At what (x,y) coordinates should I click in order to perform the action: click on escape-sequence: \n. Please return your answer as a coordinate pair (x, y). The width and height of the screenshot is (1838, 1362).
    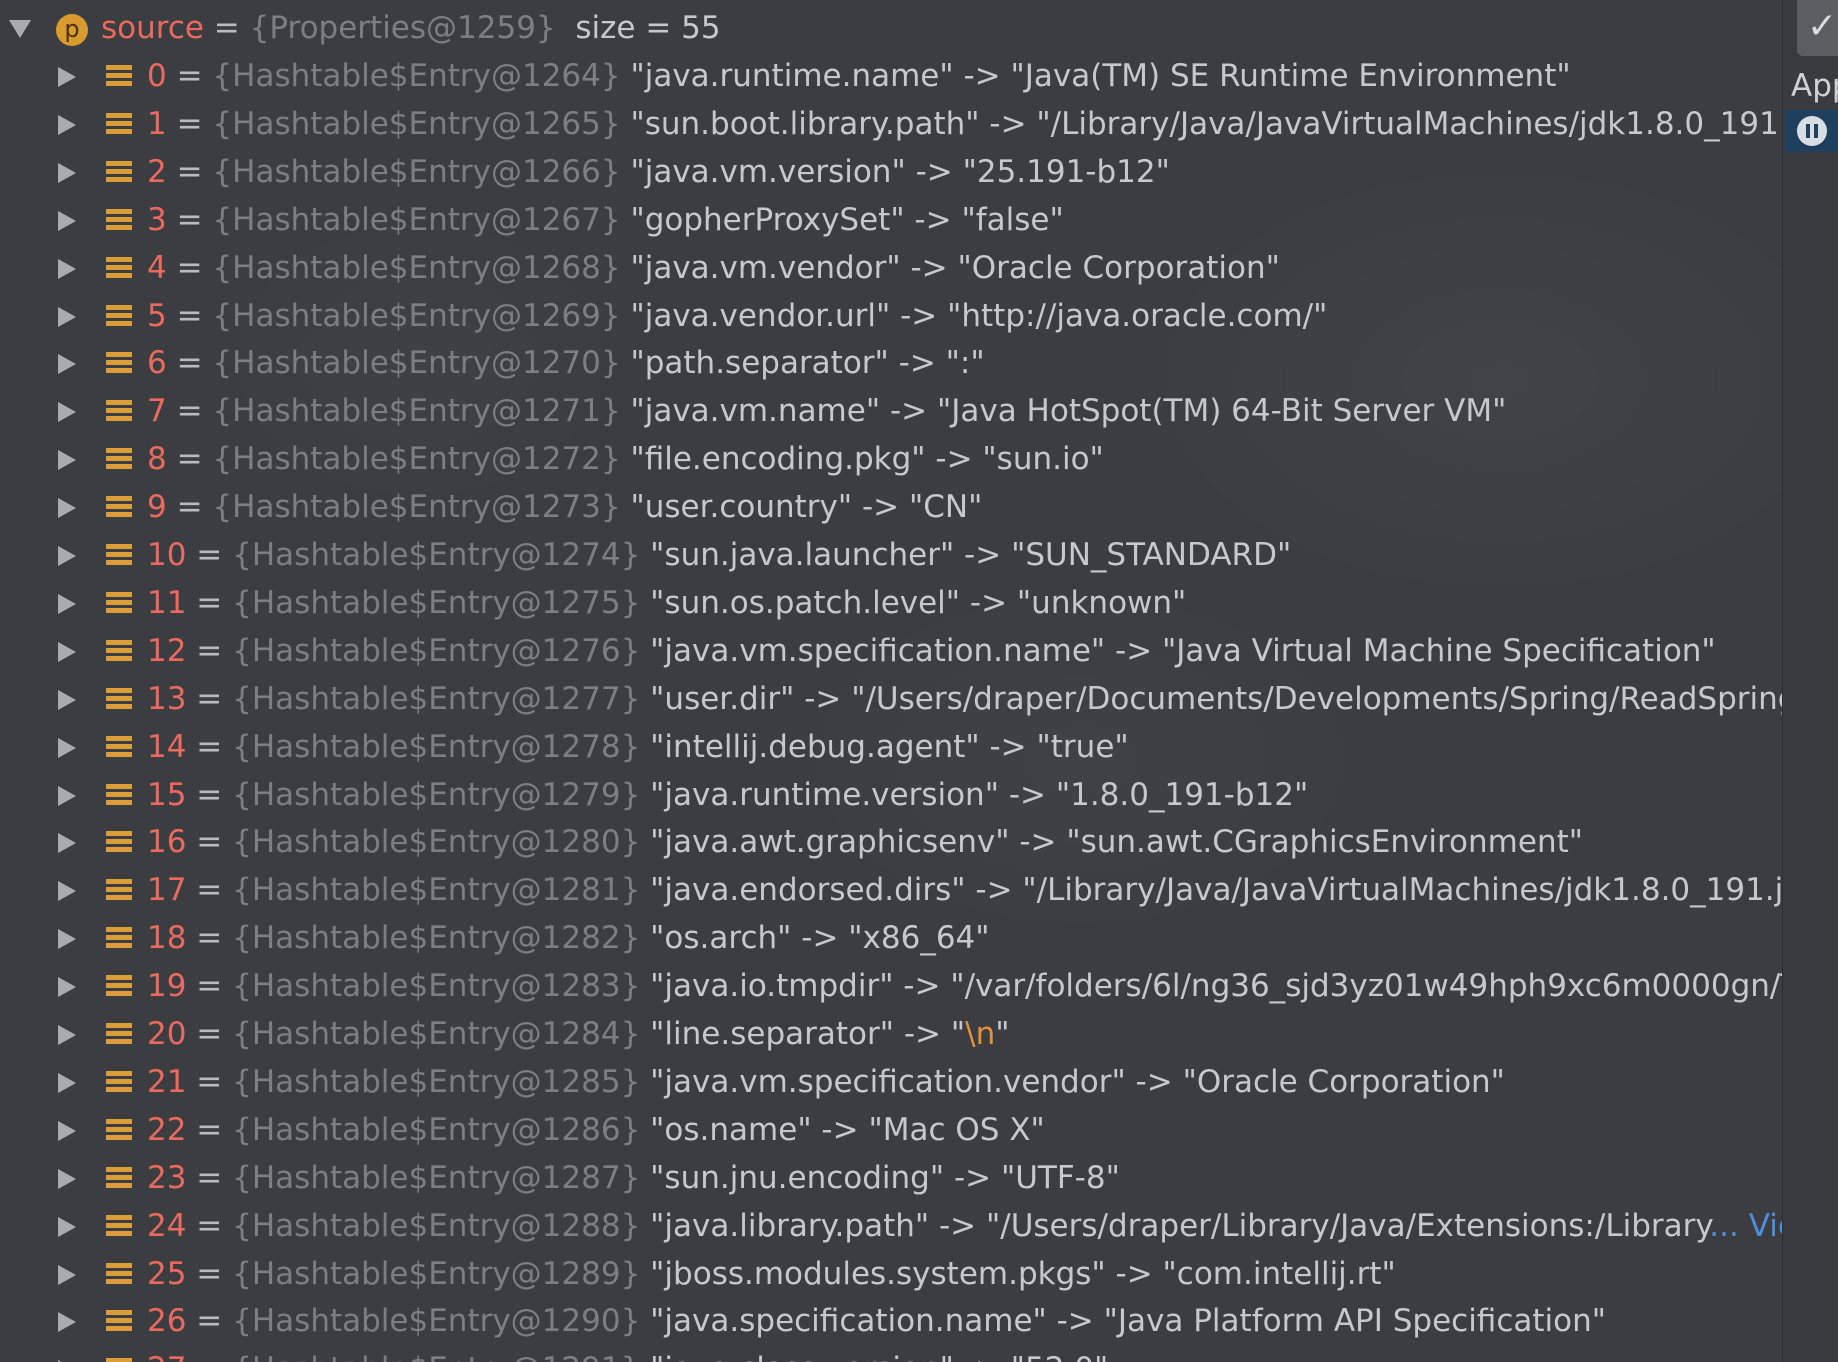
    Looking at the image, I should click on (980, 1034).